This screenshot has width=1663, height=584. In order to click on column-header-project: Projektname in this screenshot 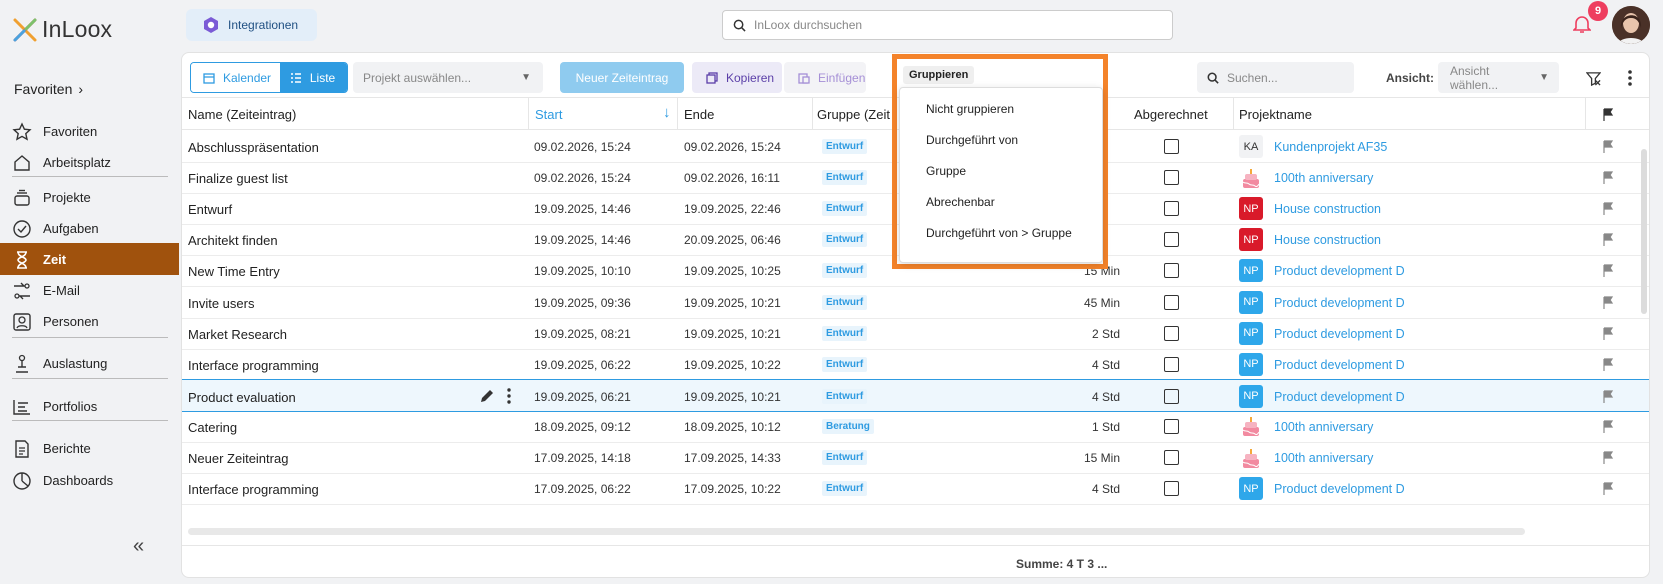, I will do `click(1275, 114)`.